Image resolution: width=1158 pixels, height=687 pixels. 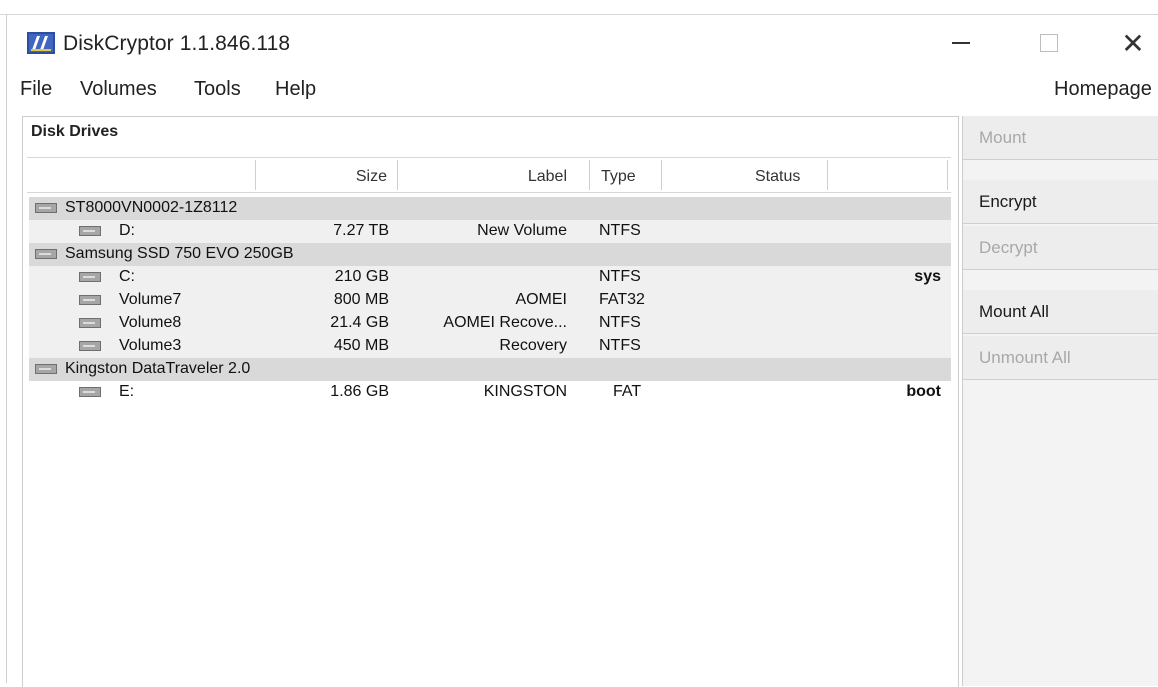 What do you see at coordinates (357, 177) in the screenshot?
I see `column-header-size: Size` at bounding box center [357, 177].